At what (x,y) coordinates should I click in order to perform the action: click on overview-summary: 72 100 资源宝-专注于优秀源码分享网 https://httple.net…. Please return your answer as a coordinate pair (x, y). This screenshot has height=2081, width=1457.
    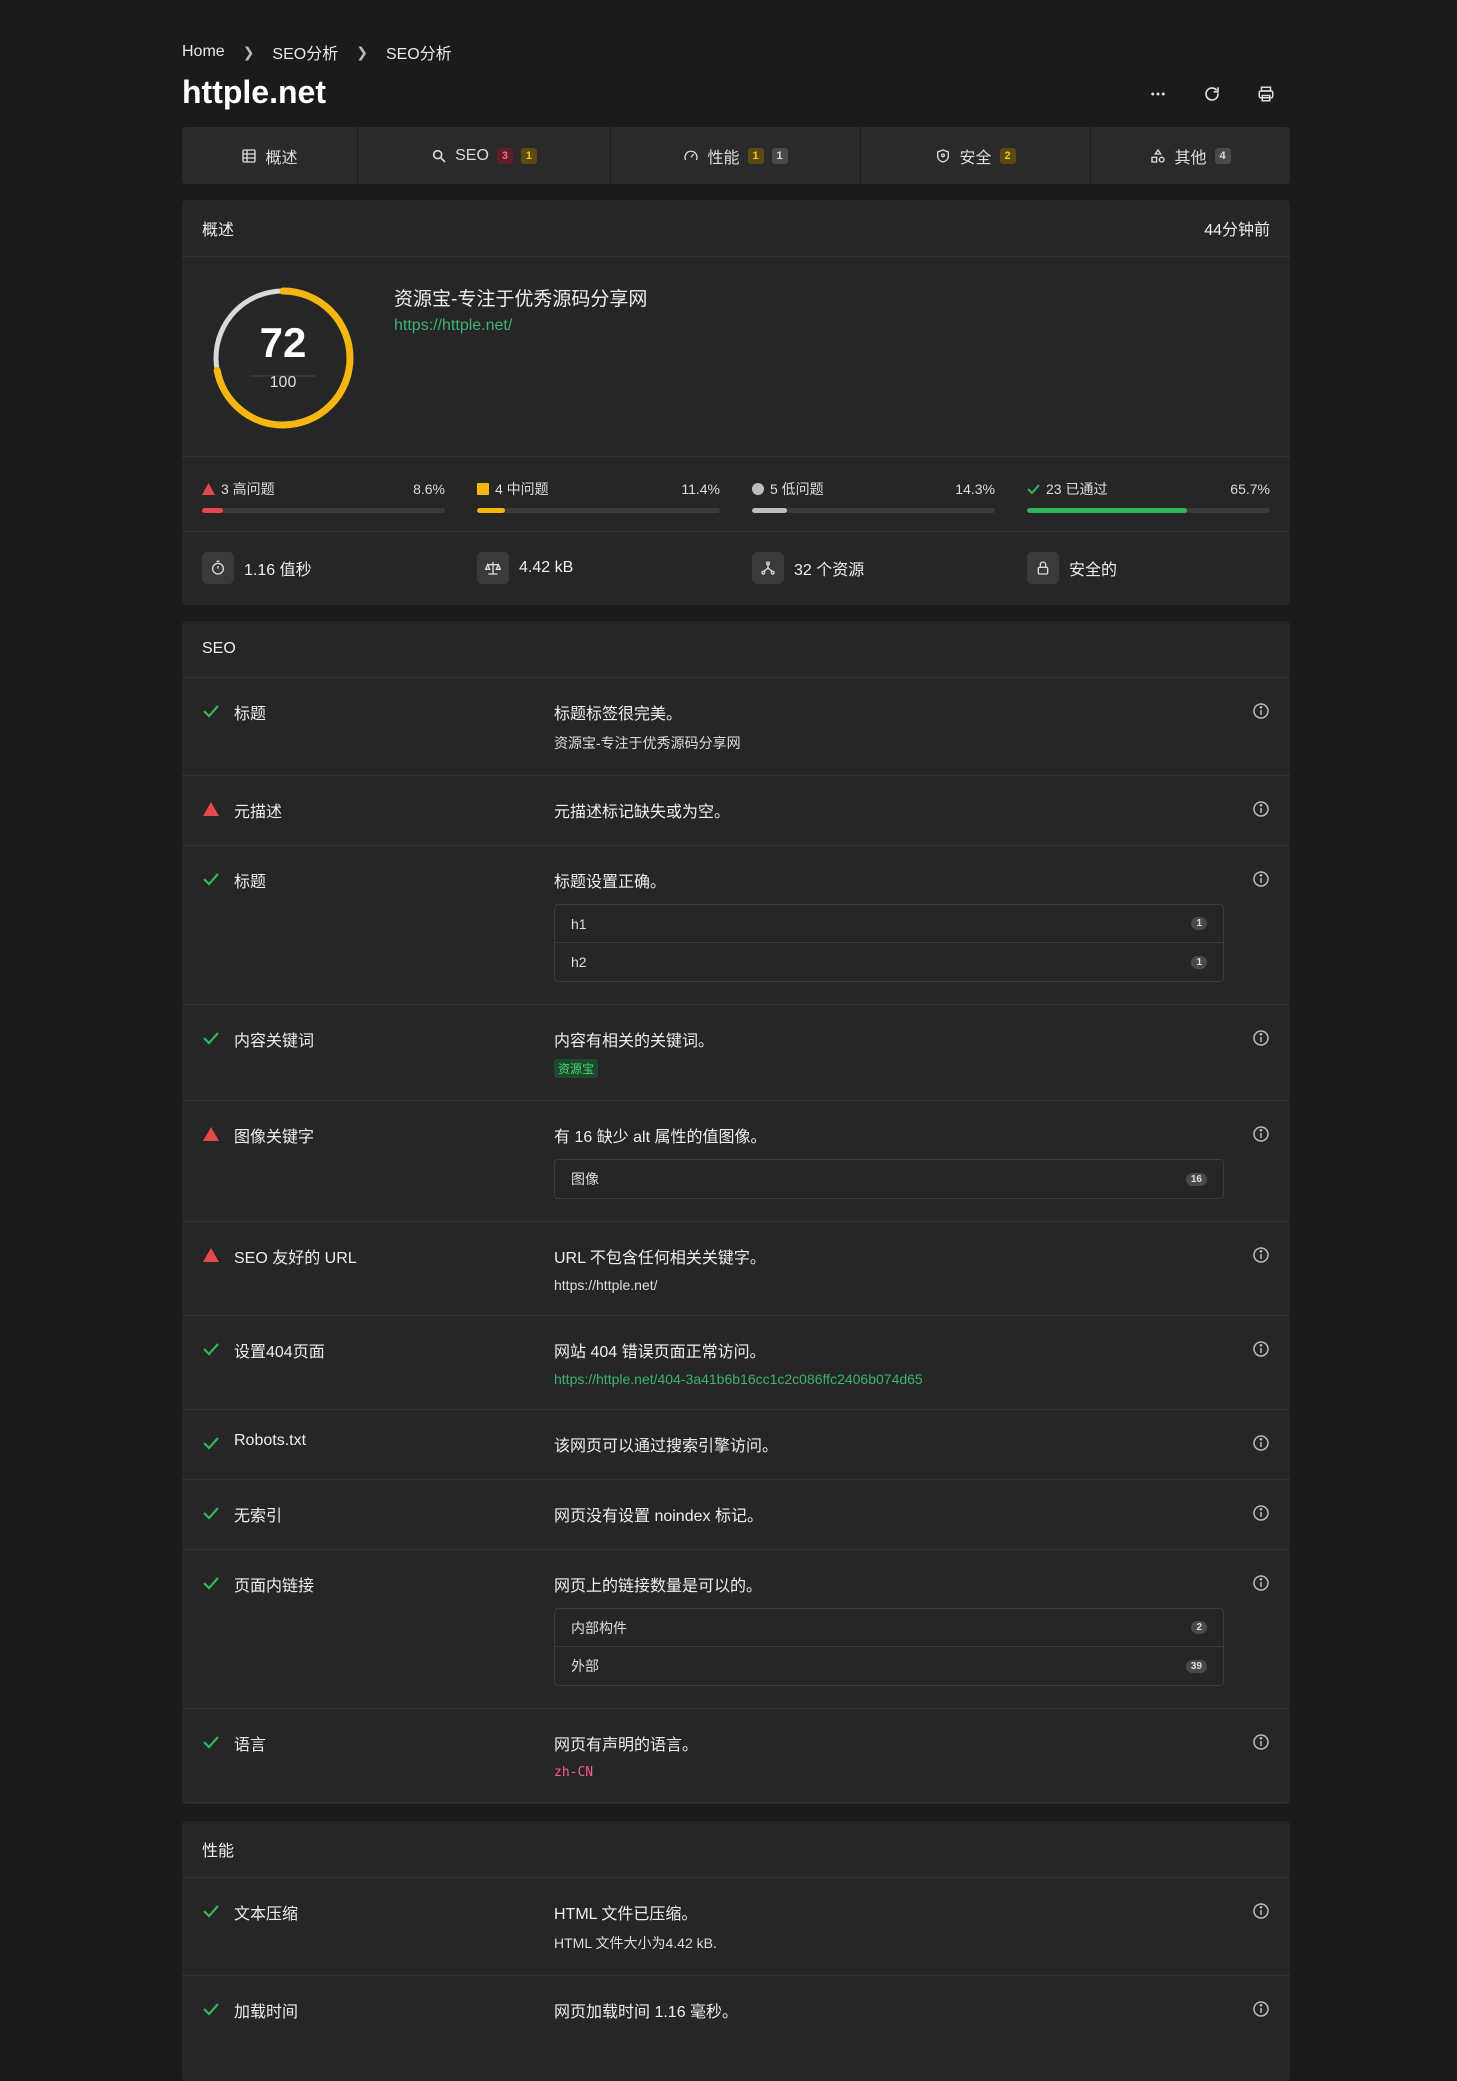
    Looking at the image, I should click on (736, 357).